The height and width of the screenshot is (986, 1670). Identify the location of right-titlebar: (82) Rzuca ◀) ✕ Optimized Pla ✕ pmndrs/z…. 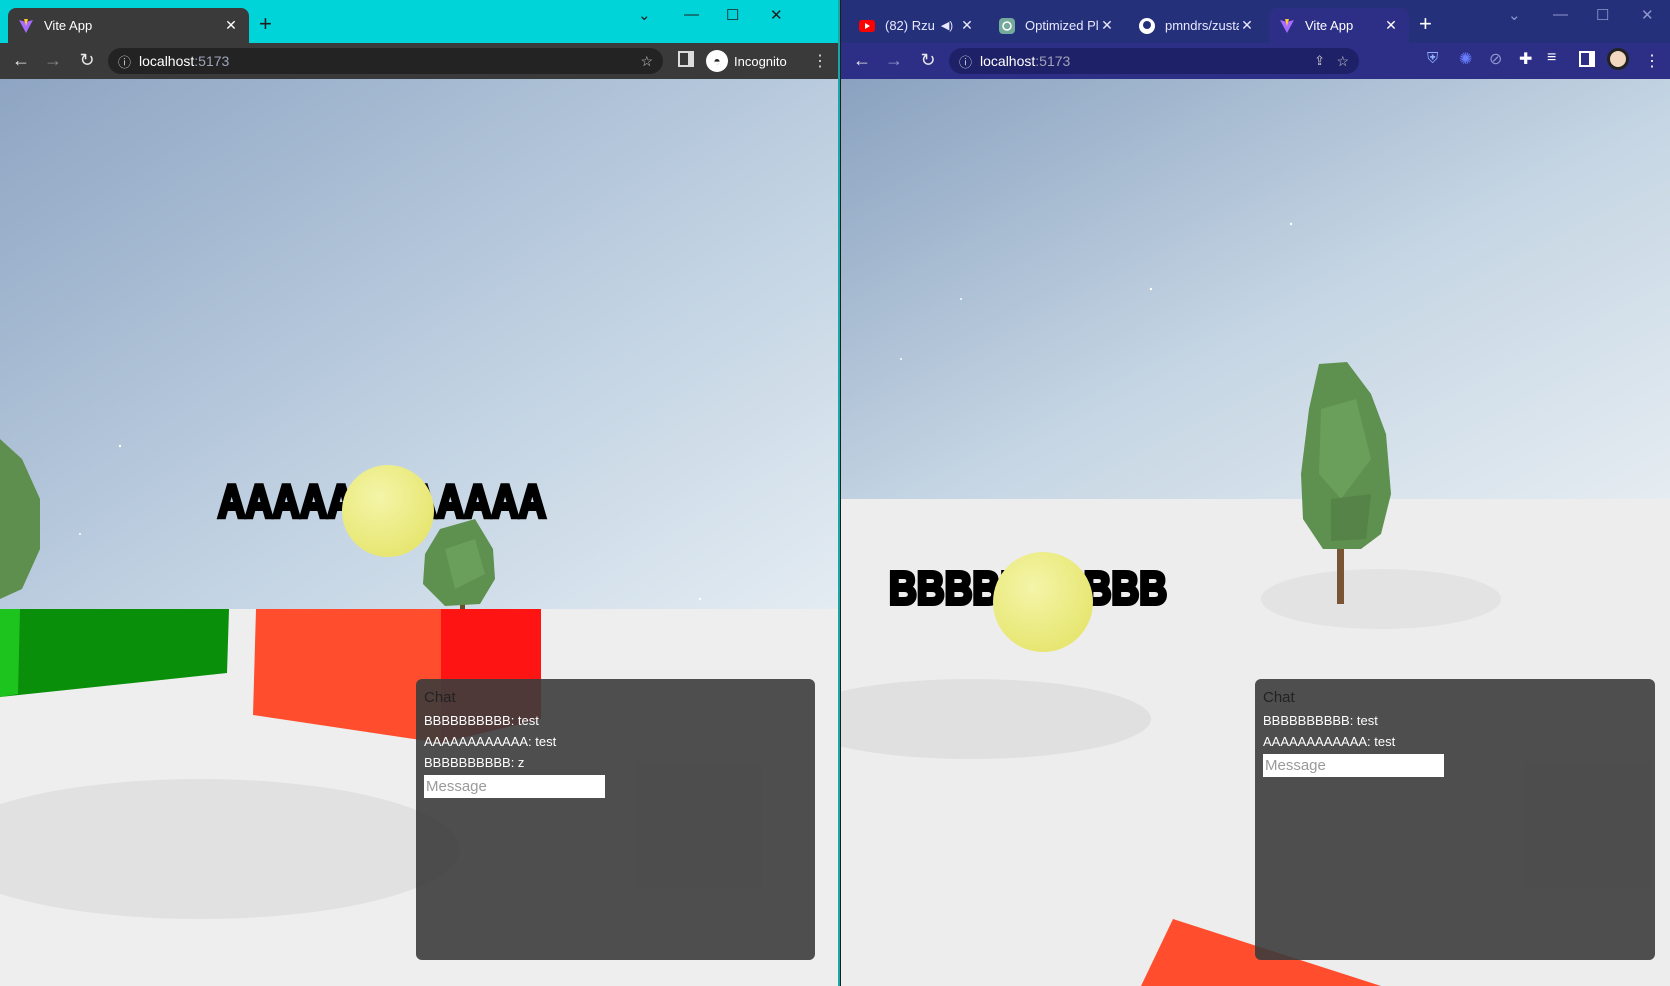
(1255, 21).